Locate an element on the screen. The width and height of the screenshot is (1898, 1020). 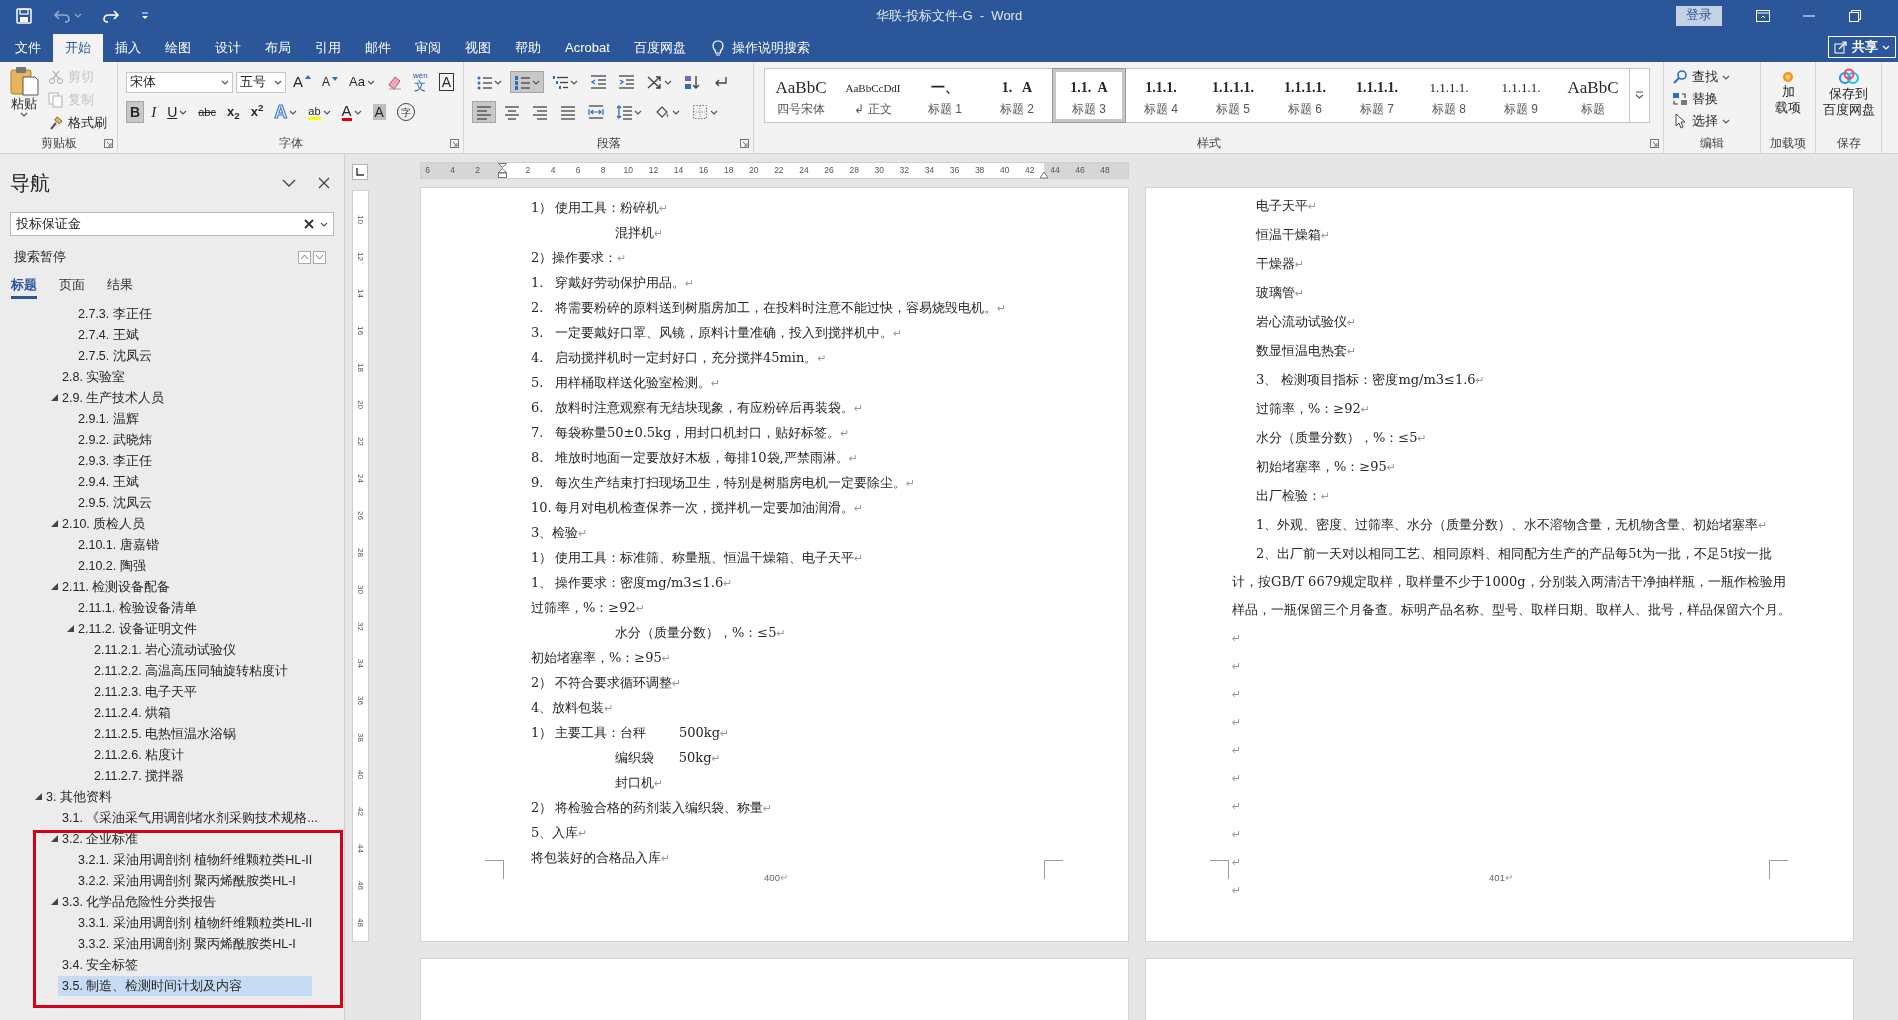
ribbon-tab: 插入 is located at coordinates (128, 48).